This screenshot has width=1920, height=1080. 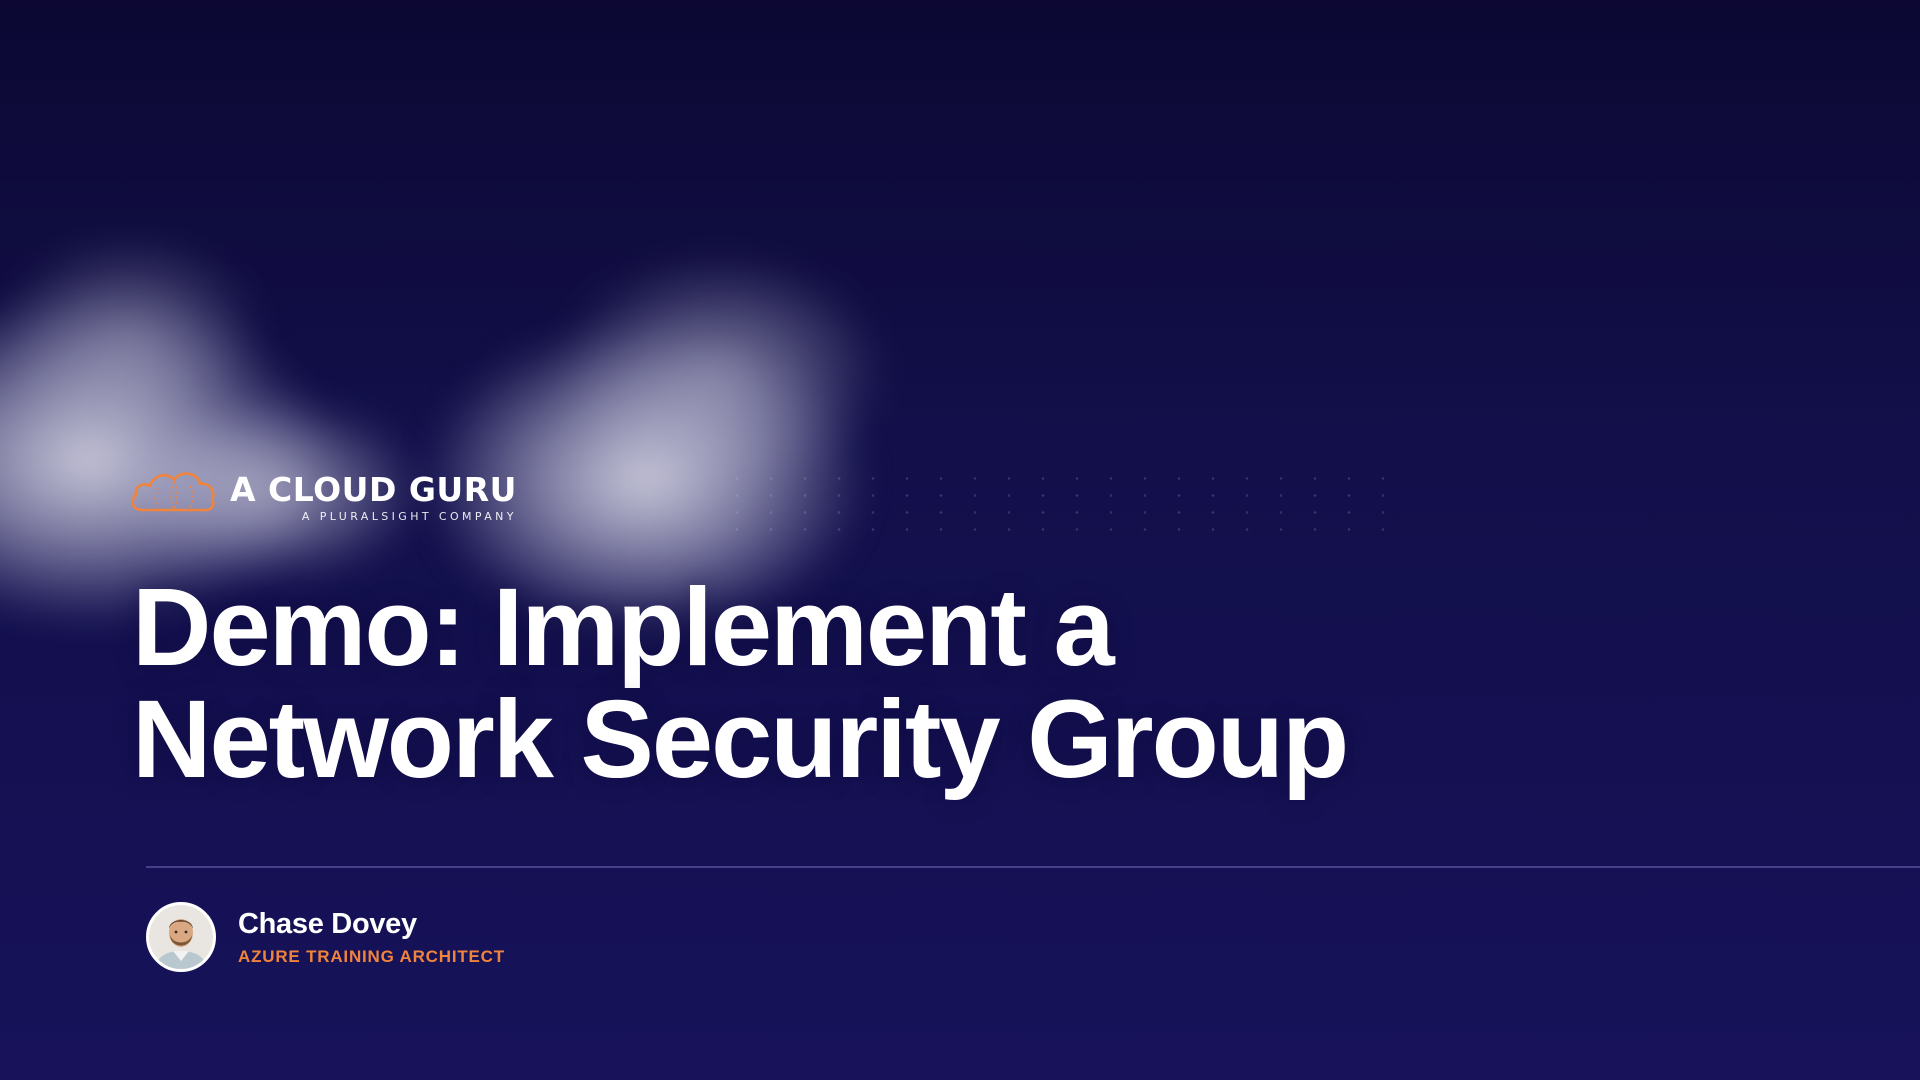 I want to click on cloud-icon, so click(x=173, y=492).